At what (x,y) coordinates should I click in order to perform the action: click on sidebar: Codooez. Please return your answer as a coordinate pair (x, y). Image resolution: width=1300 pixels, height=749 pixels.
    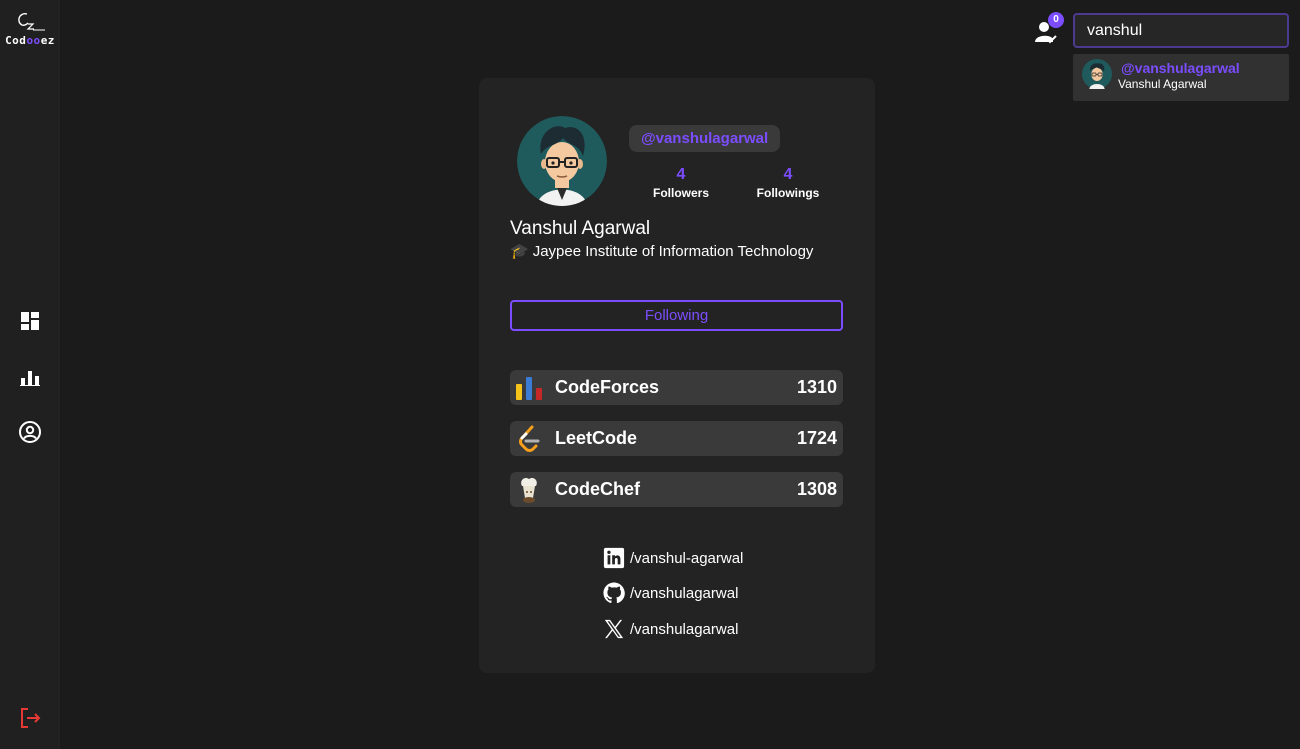
    Looking at the image, I should click on (30, 374).